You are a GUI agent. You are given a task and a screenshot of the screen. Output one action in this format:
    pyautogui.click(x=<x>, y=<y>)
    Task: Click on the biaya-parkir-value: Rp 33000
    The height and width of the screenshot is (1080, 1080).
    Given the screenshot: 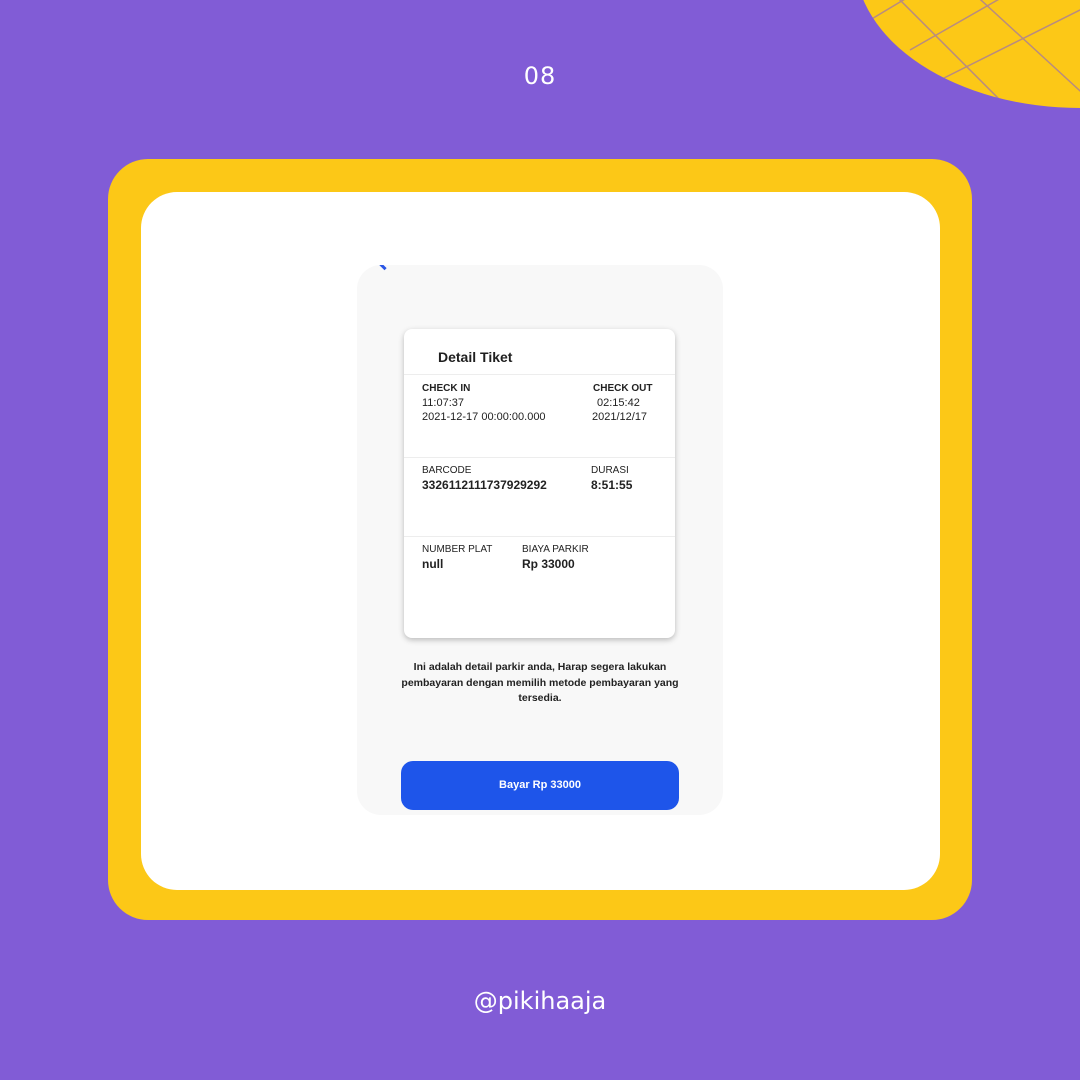 What is the action you would take?
    pyautogui.click(x=548, y=564)
    